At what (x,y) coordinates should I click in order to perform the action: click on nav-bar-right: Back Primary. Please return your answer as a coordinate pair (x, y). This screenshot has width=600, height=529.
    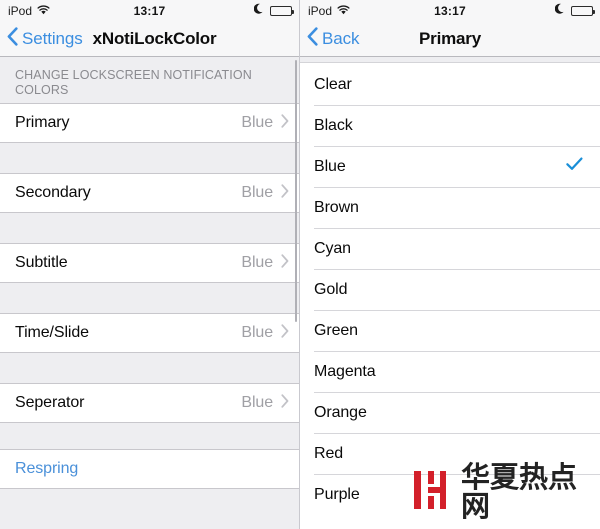
    Looking at the image, I should click on (450, 39).